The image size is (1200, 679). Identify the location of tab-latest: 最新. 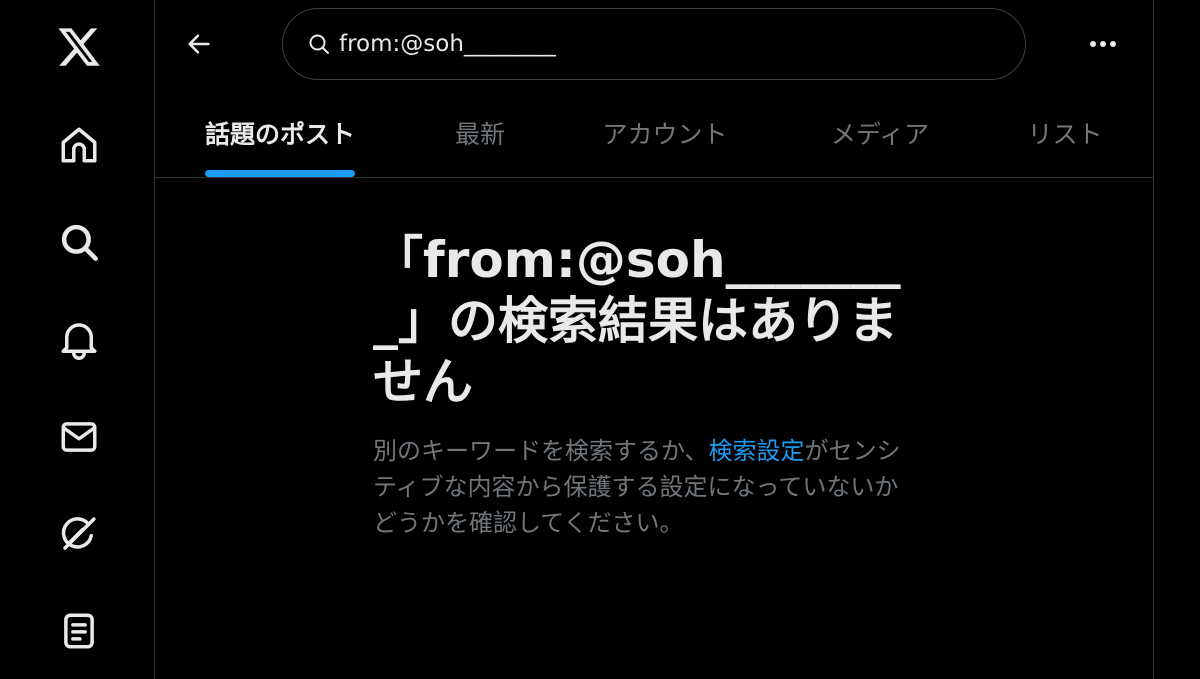
(480, 132).